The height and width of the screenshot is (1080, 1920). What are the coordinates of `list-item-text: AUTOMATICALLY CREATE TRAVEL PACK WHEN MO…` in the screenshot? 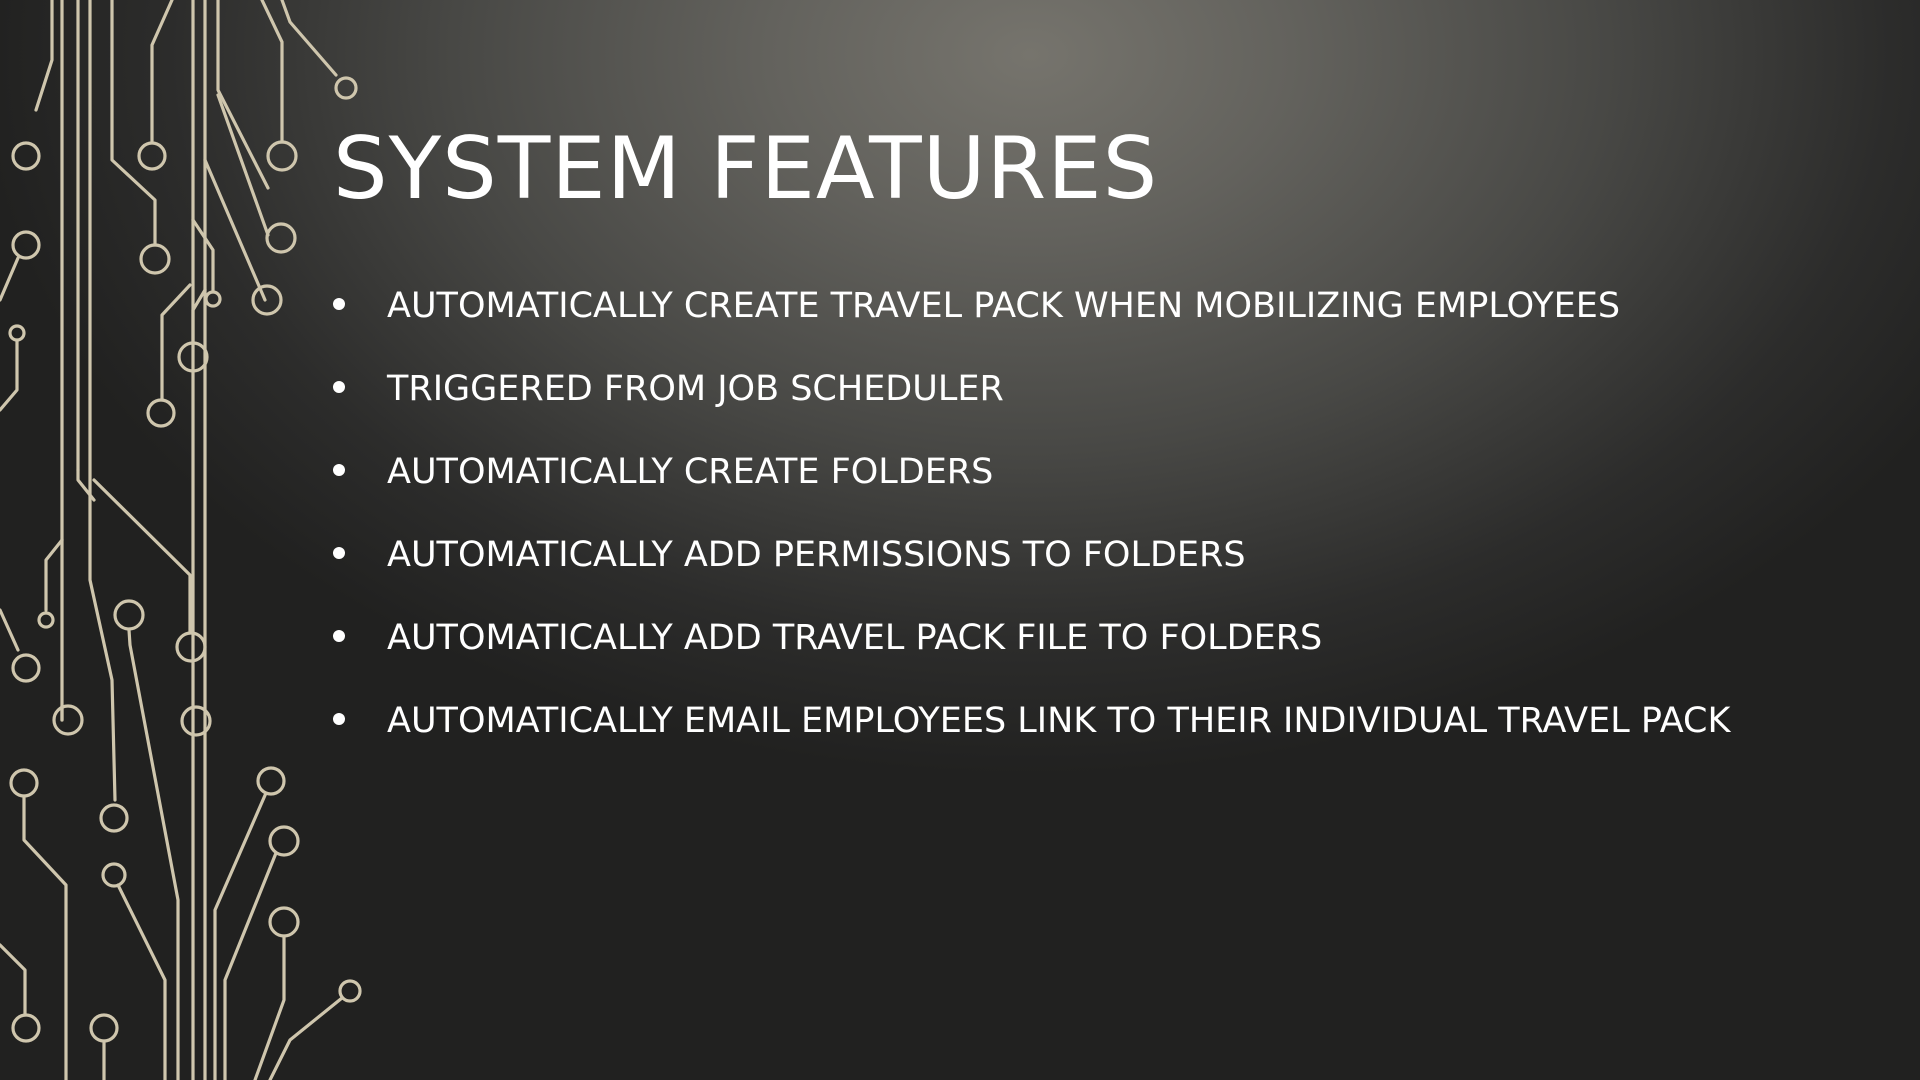 It's located at (1004, 306).